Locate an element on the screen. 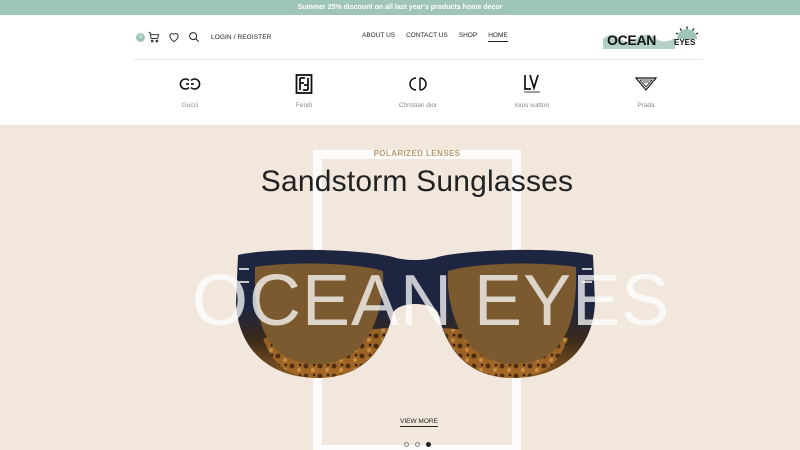 This screenshot has width=800, height=450. brand-louis-vuitton: louis vuitton is located at coordinates (532, 92).